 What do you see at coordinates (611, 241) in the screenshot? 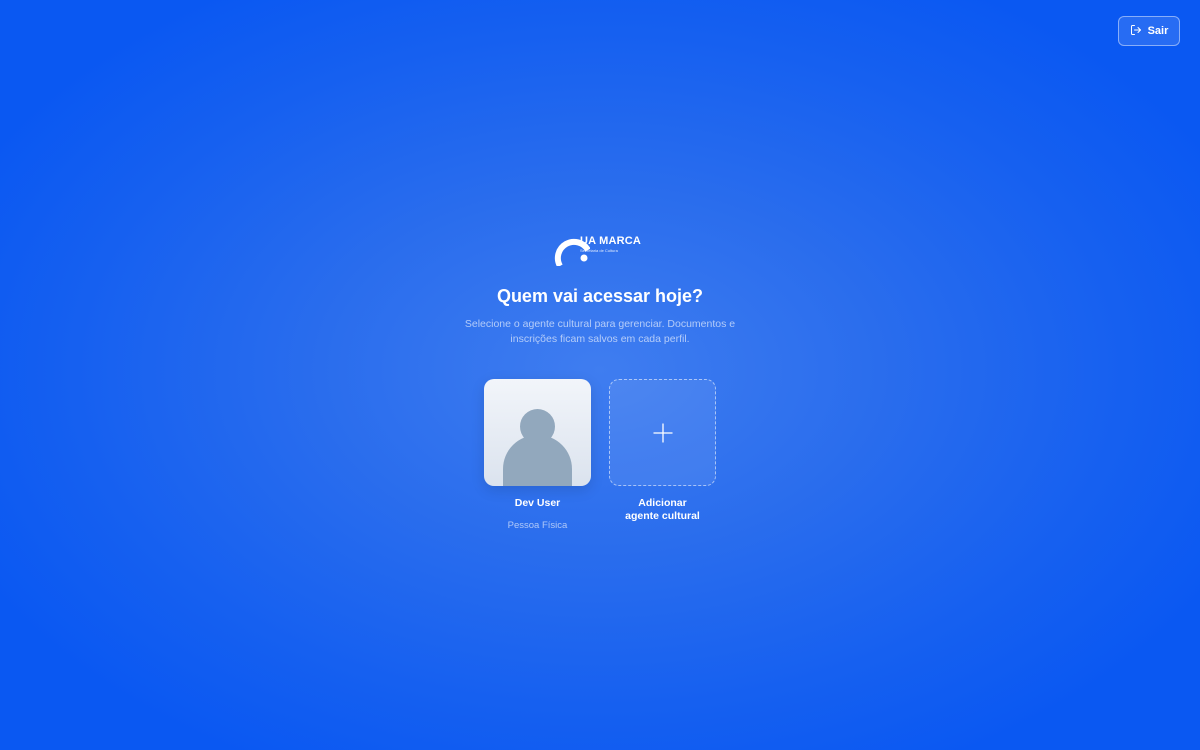
I see `brand-name: UA MARCA` at bounding box center [611, 241].